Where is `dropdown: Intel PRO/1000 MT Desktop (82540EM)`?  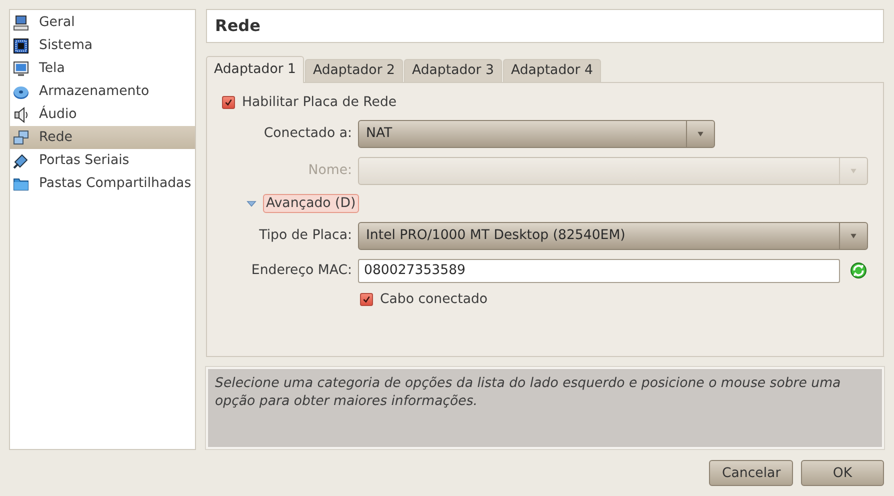
dropdown: Intel PRO/1000 MT Desktop (82540EM) is located at coordinates (613, 236).